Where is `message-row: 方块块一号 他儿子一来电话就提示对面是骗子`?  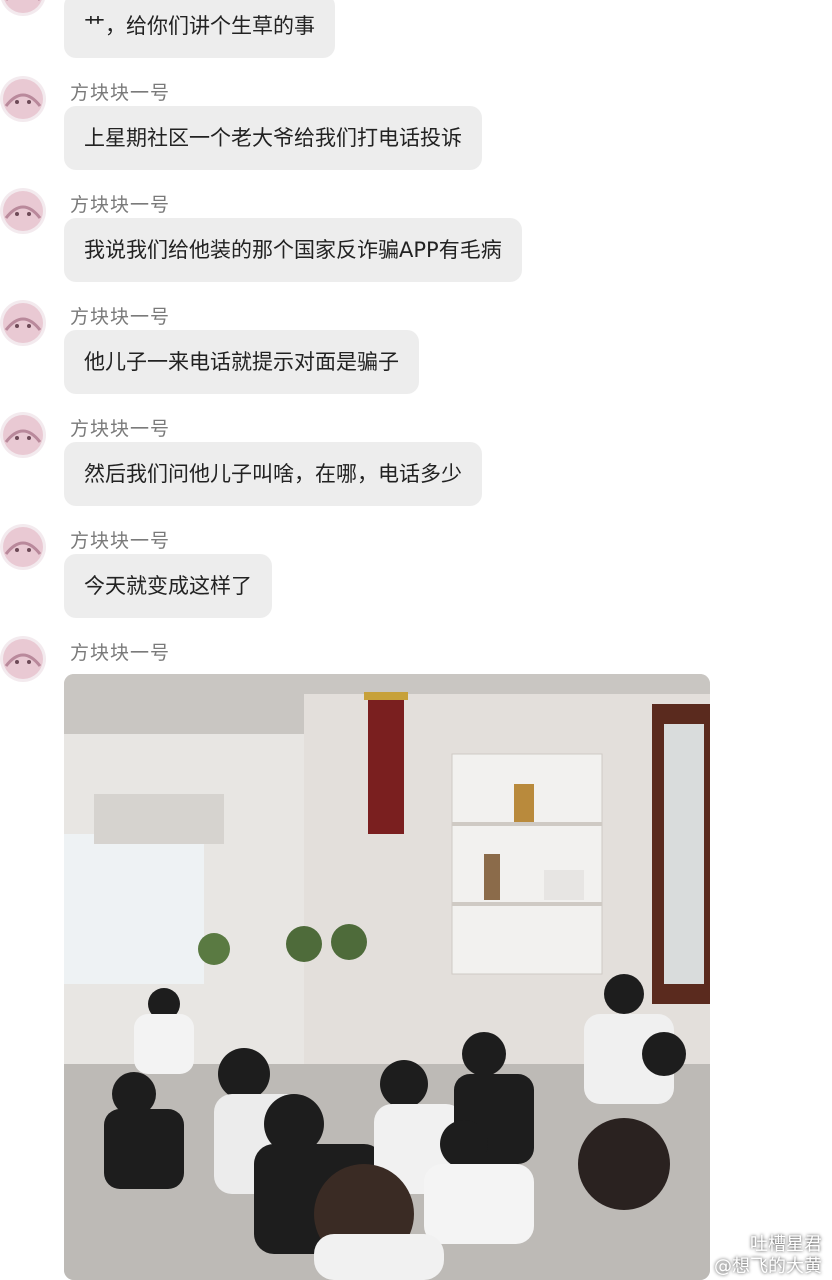 message-row: 方块块一号 他儿子一来电话就提示对面是骗子 is located at coordinates (416, 348).